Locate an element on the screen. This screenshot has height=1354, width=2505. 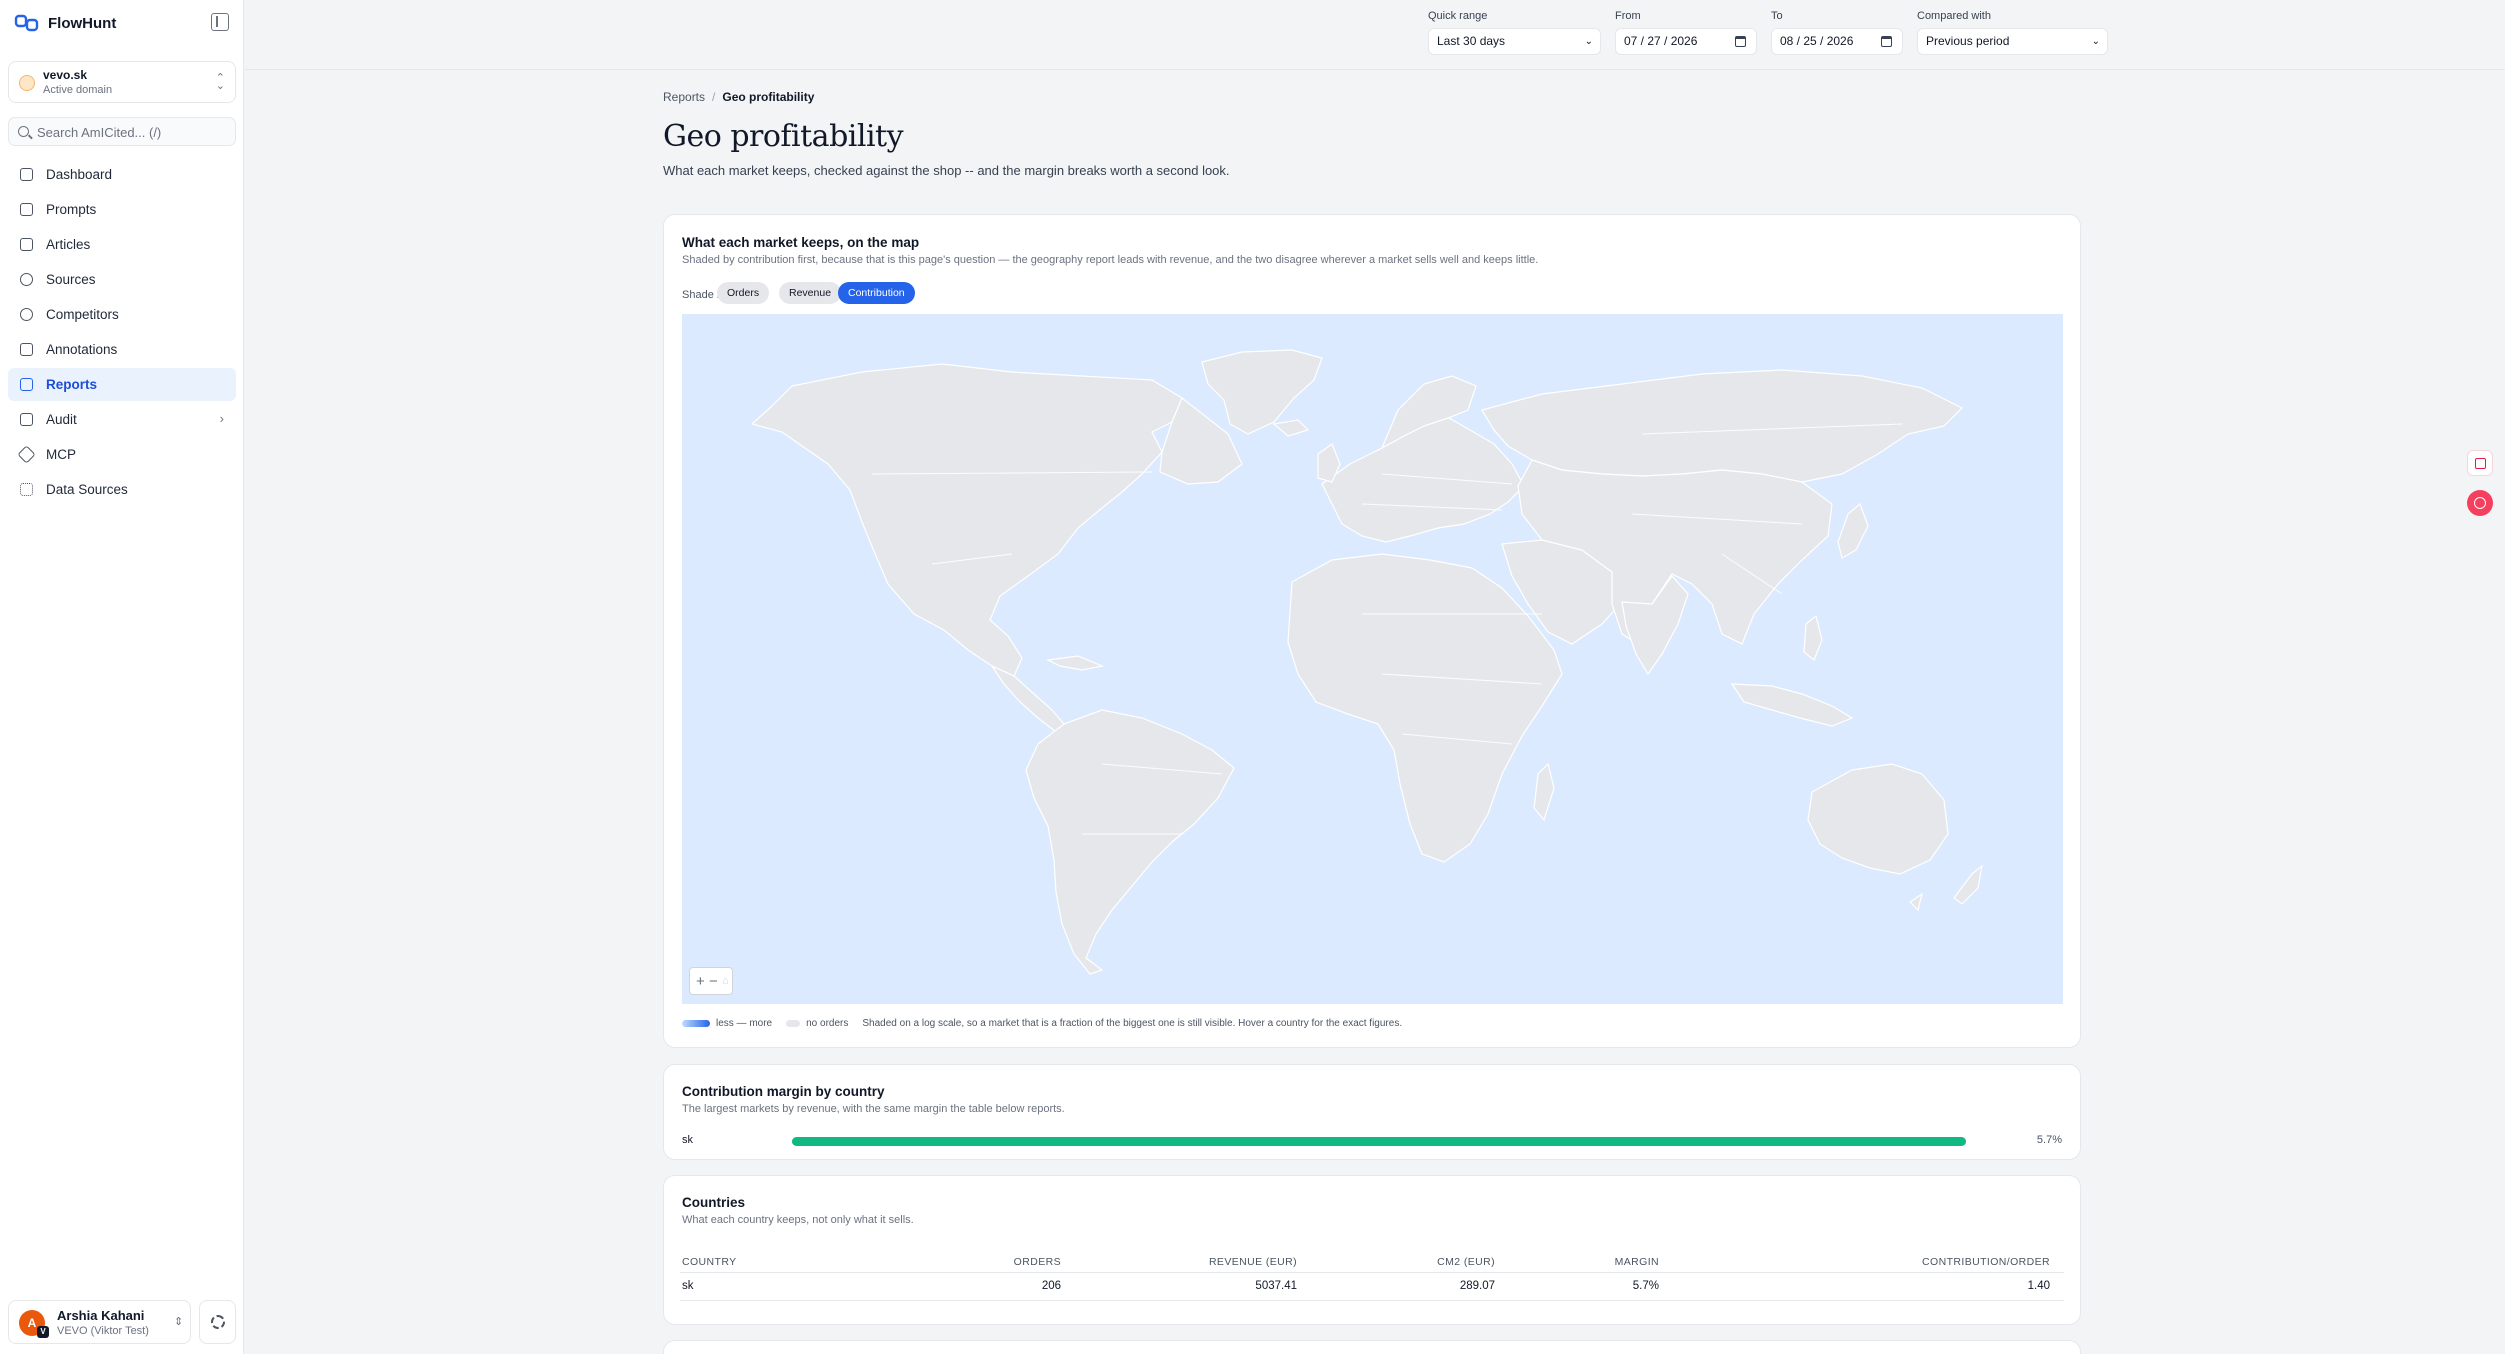
margin-bar-fill is located at coordinates (1379, 1141).